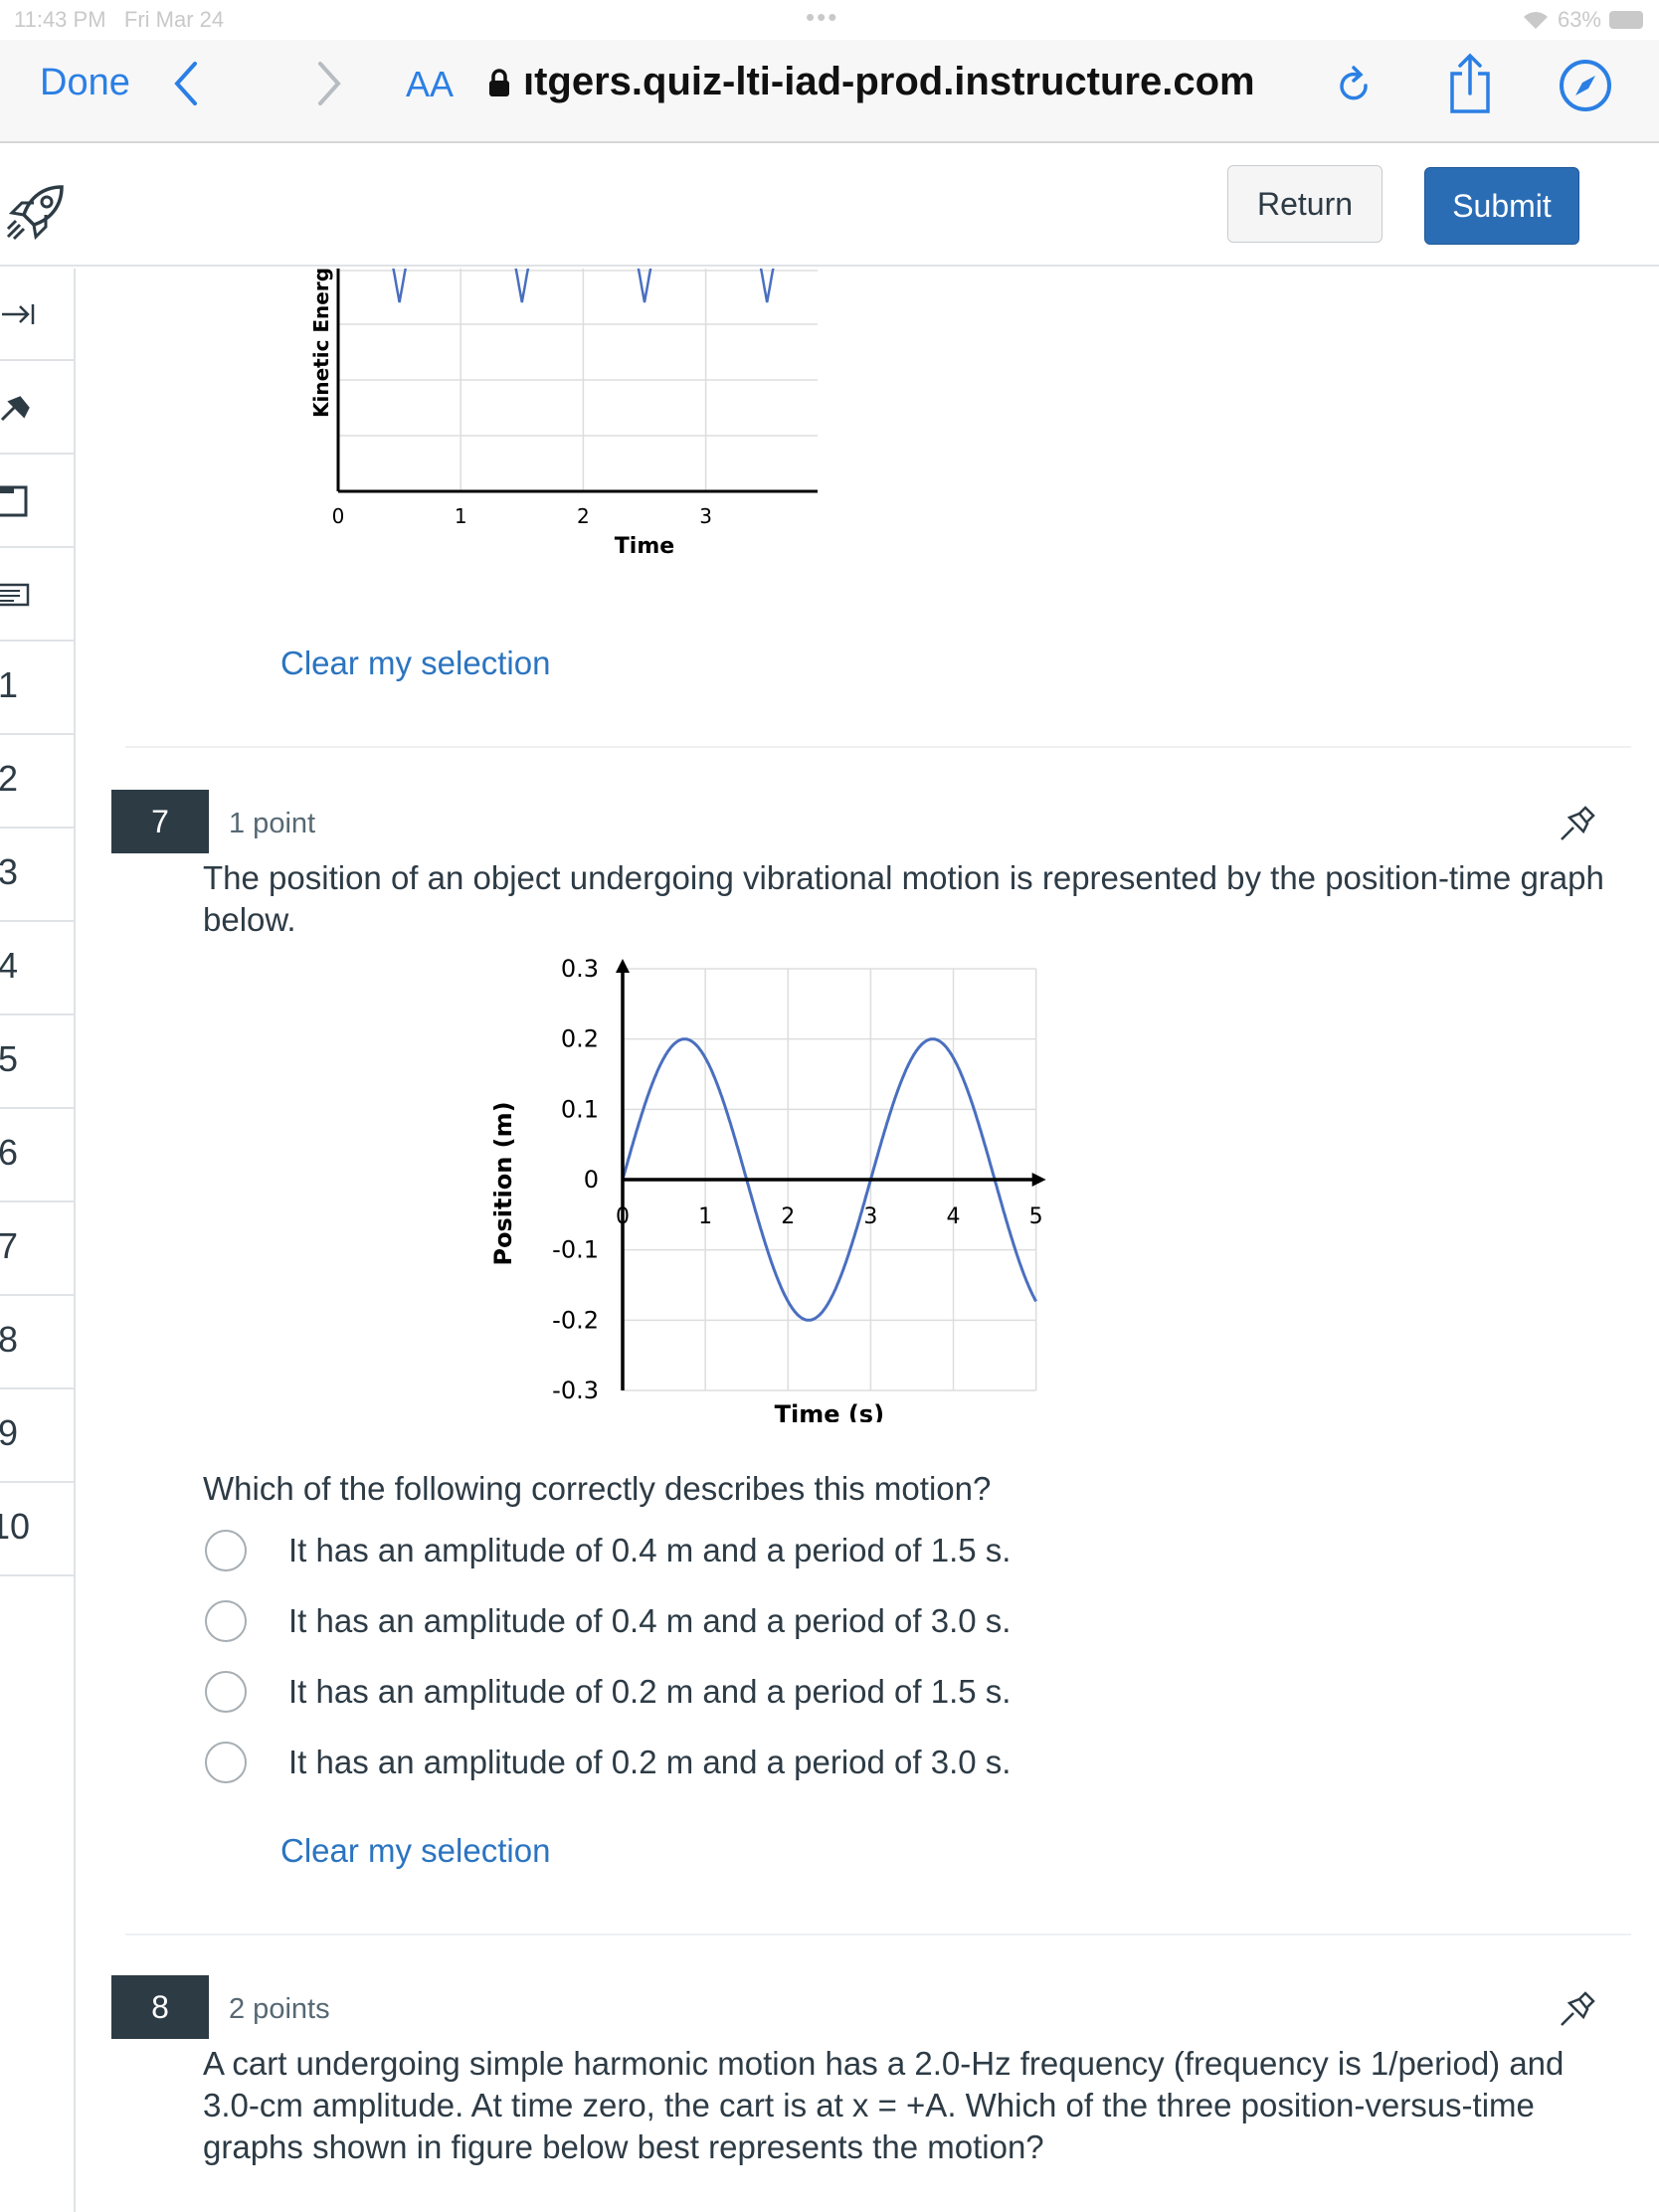 The height and width of the screenshot is (2212, 1659). What do you see at coordinates (37, 1062) in the screenshot?
I see `sidebar-question-5: 5` at bounding box center [37, 1062].